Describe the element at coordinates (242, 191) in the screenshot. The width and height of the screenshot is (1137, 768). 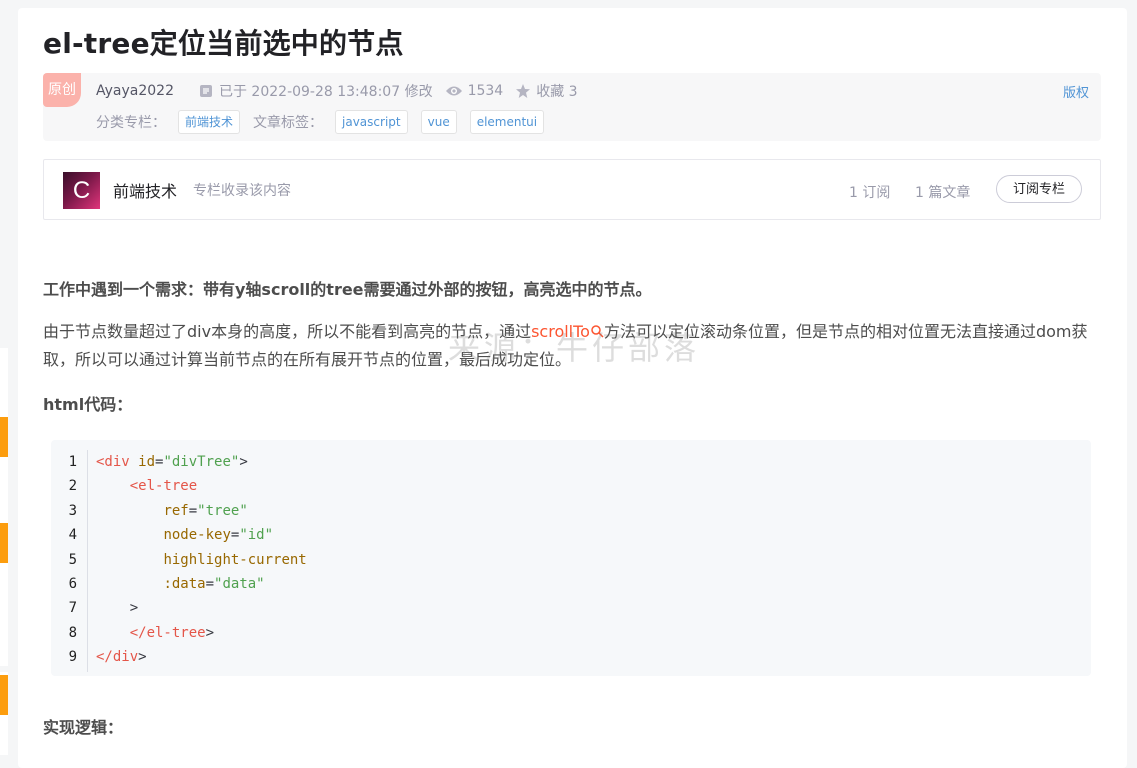
I see `column-description: 专栏收录该内容` at that location.